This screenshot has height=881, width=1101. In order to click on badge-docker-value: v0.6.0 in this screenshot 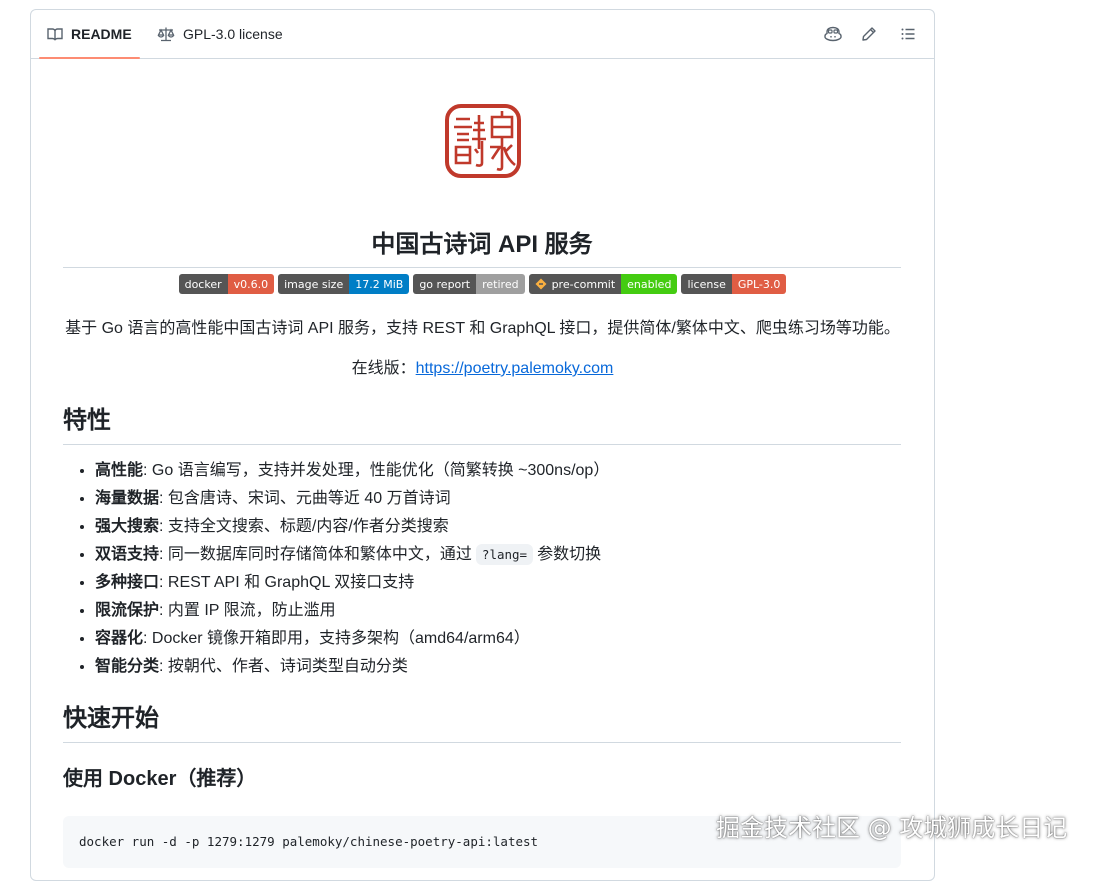, I will do `click(251, 284)`.